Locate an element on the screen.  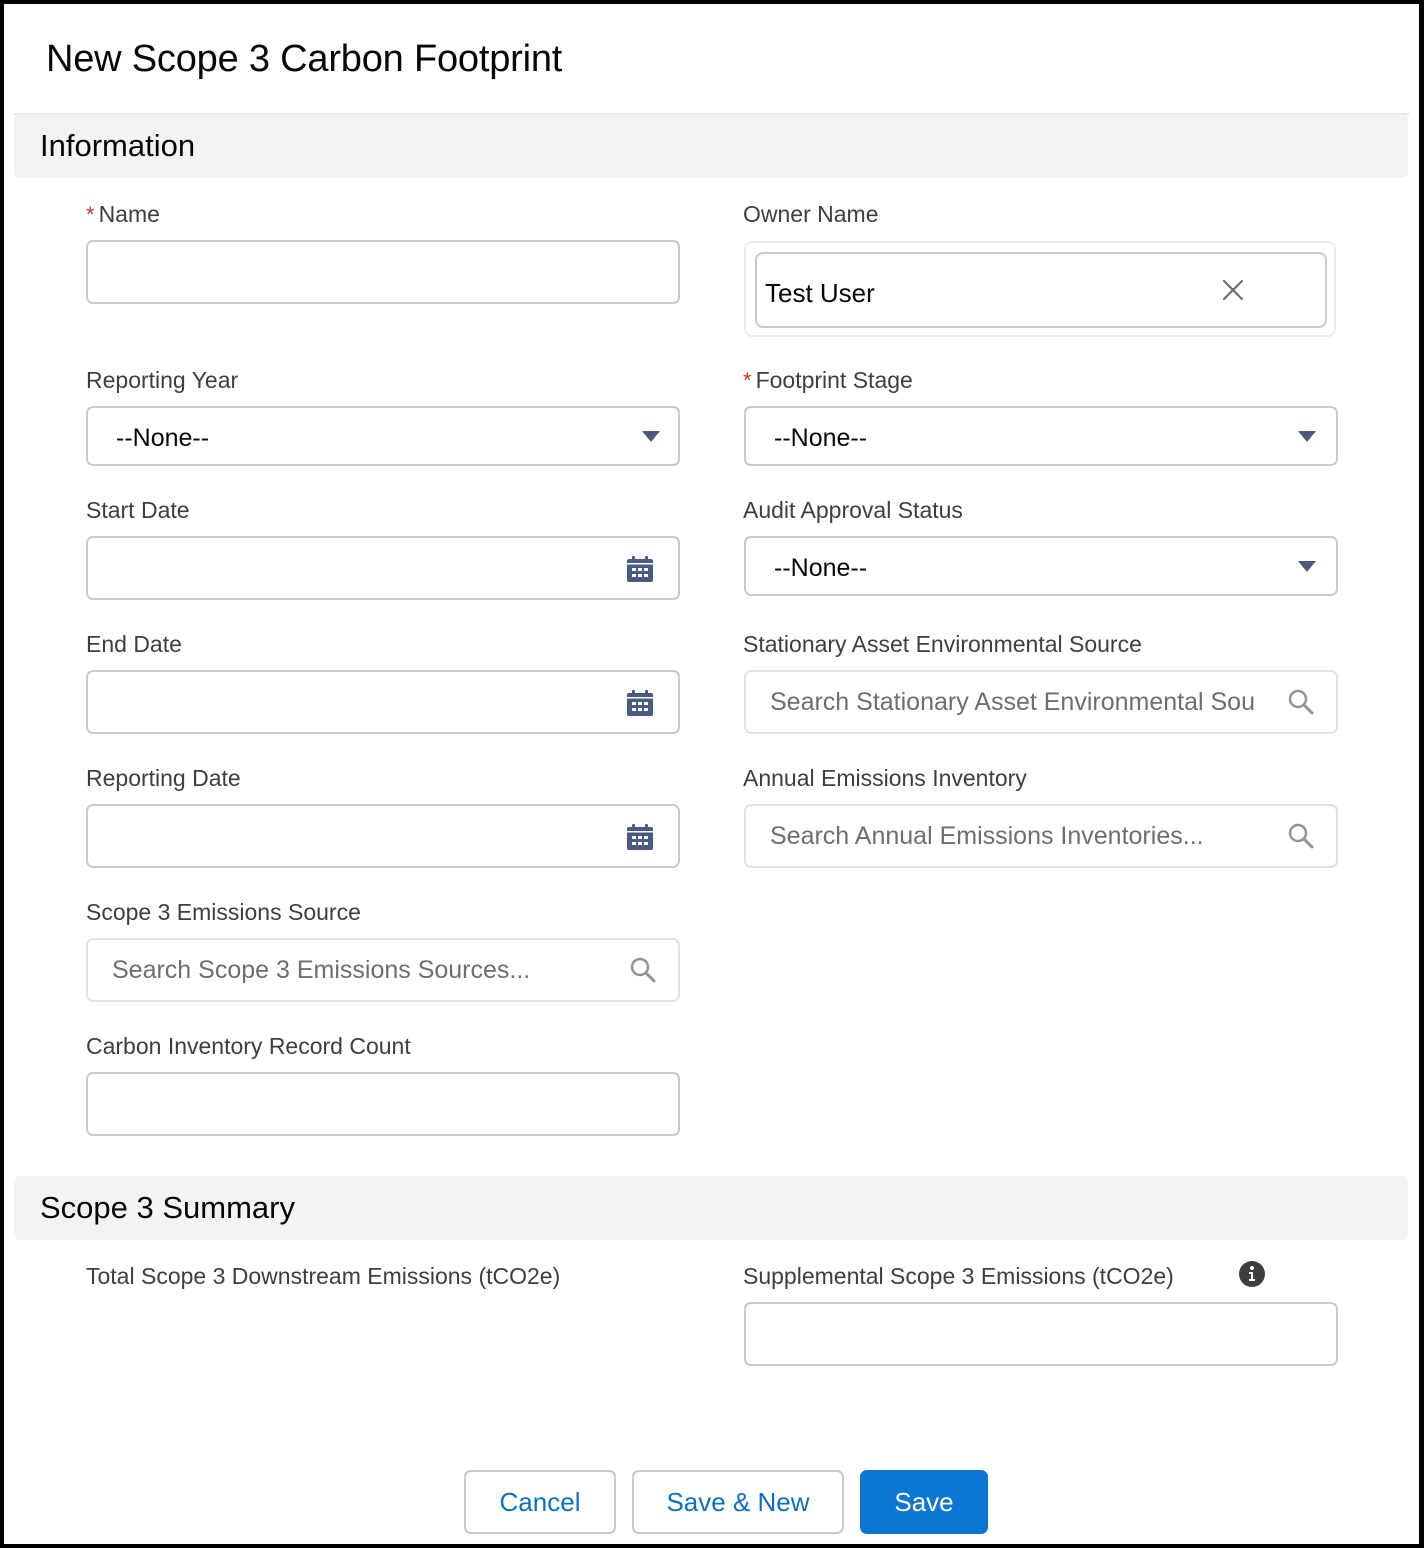
name-label: * Name is located at coordinates (123, 214).